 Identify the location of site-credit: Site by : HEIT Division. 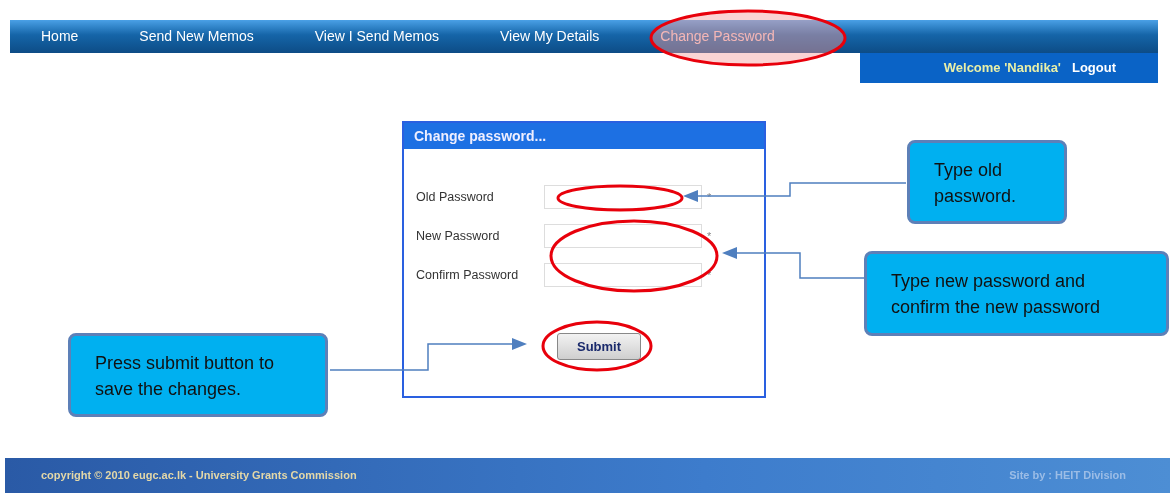
(1067, 476).